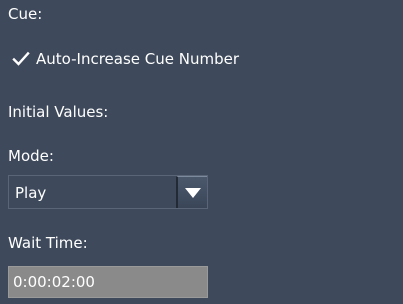  Describe the element at coordinates (58, 112) in the screenshot. I see `initial-values-heading: Initial Values:` at that location.